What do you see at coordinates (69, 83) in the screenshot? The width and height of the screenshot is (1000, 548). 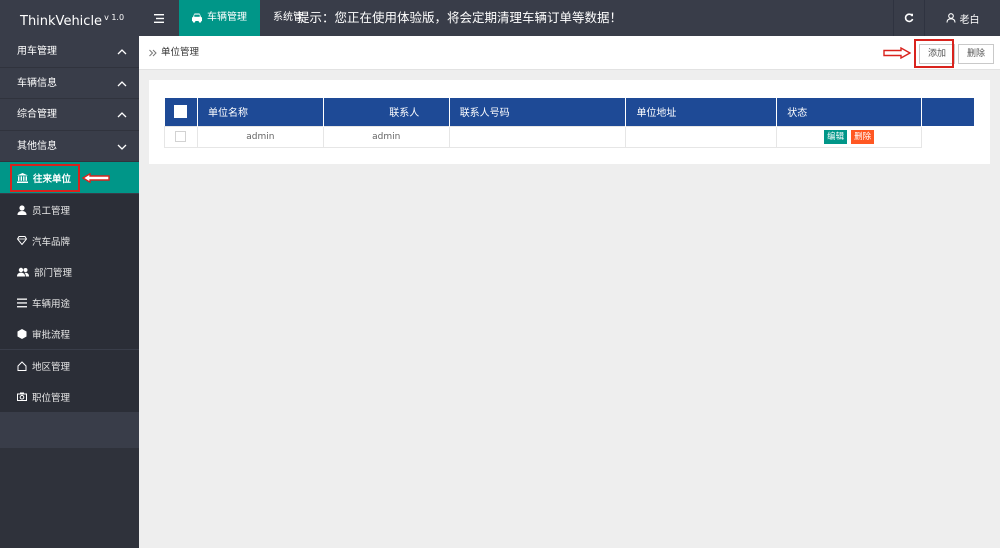 I see `sidebar-group-vehicle-info: 车辆信息` at bounding box center [69, 83].